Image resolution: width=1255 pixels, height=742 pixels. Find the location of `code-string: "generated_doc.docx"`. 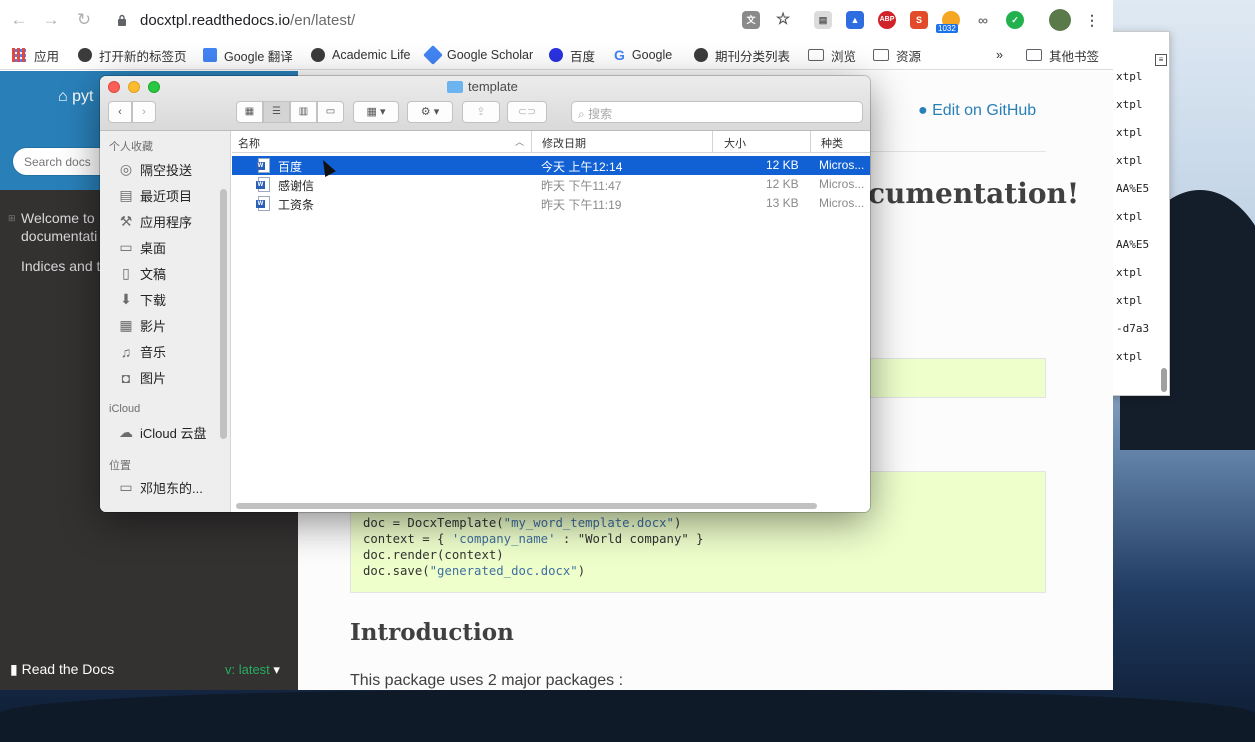

code-string: "generated_doc.docx" is located at coordinates (503, 571).